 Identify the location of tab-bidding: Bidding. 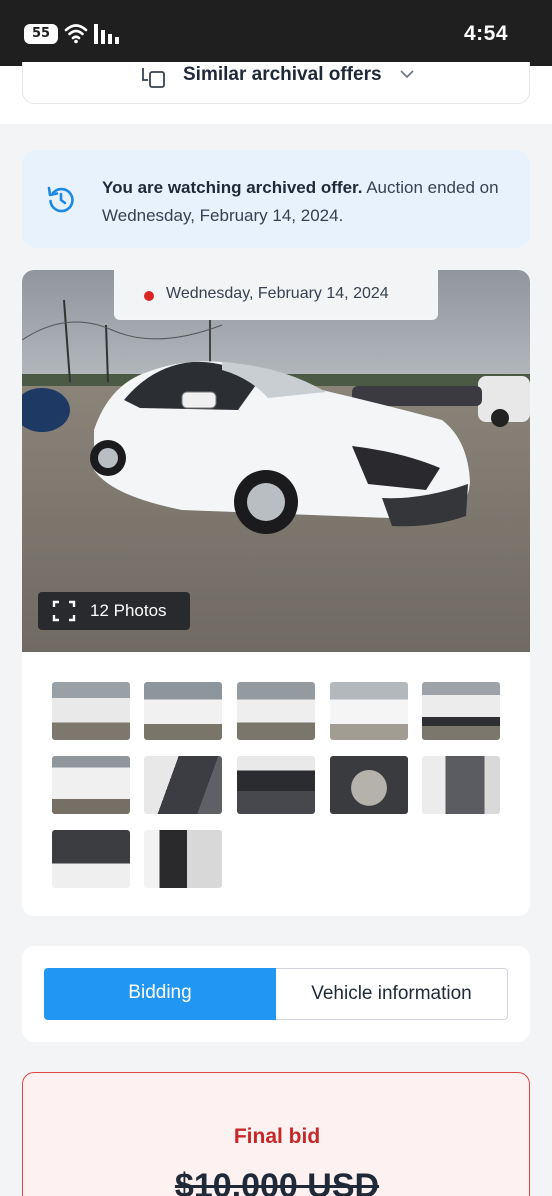
(160, 994).